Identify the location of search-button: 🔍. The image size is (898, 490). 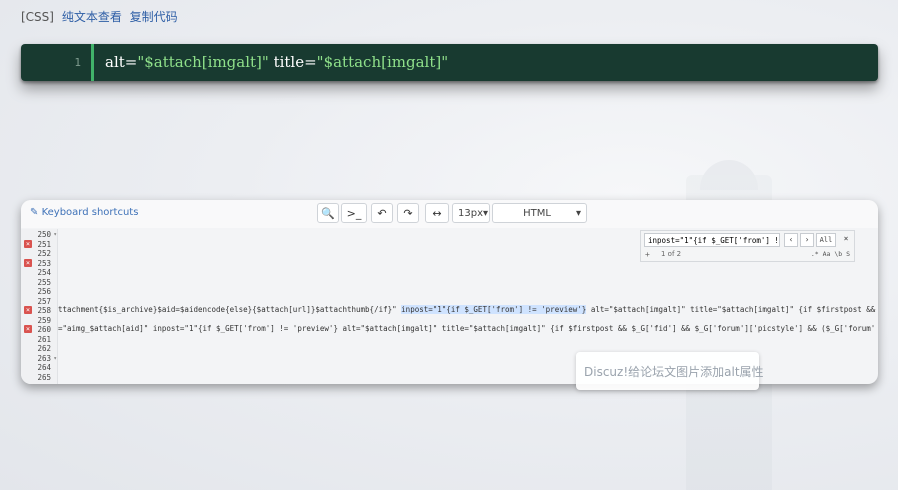
(328, 213).